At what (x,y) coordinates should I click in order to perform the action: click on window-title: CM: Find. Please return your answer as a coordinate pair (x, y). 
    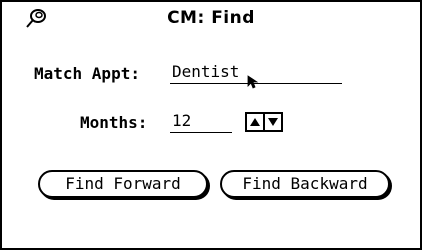
    Looking at the image, I should click on (211, 18).